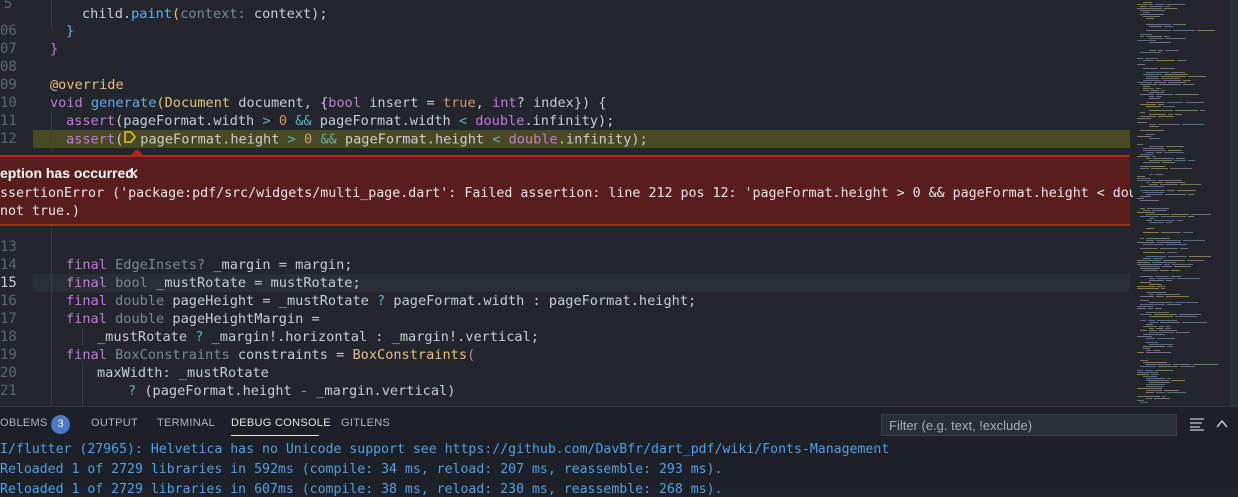 The image size is (1238, 497). I want to click on tab-debug-console: DEBUG CONSOLE, so click(281, 423).